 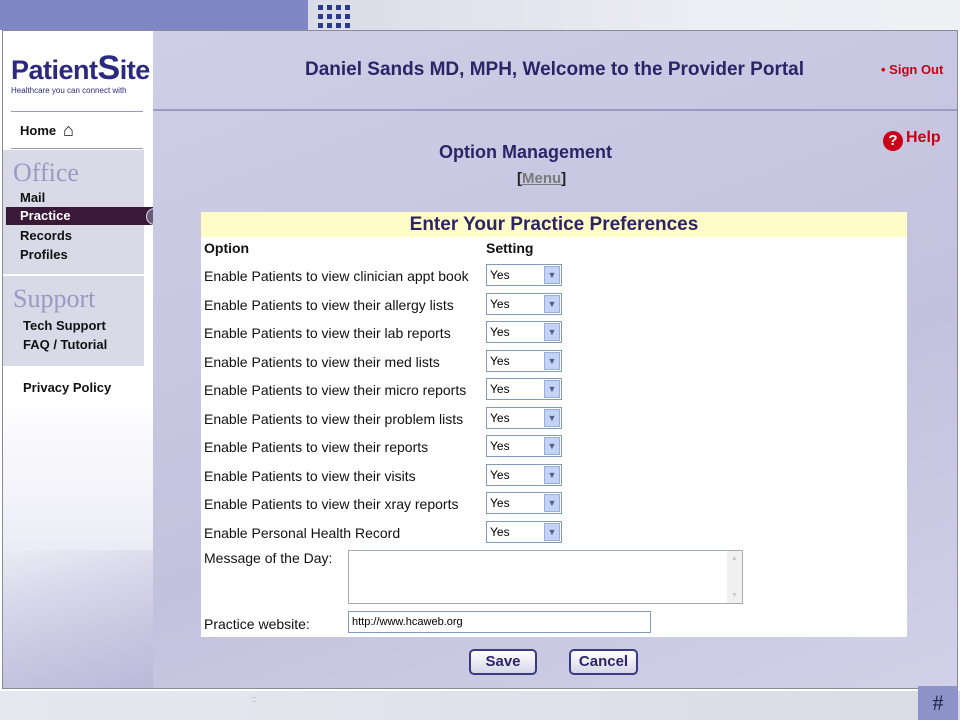 I want to click on home-icon: ⌂, so click(x=68, y=130).